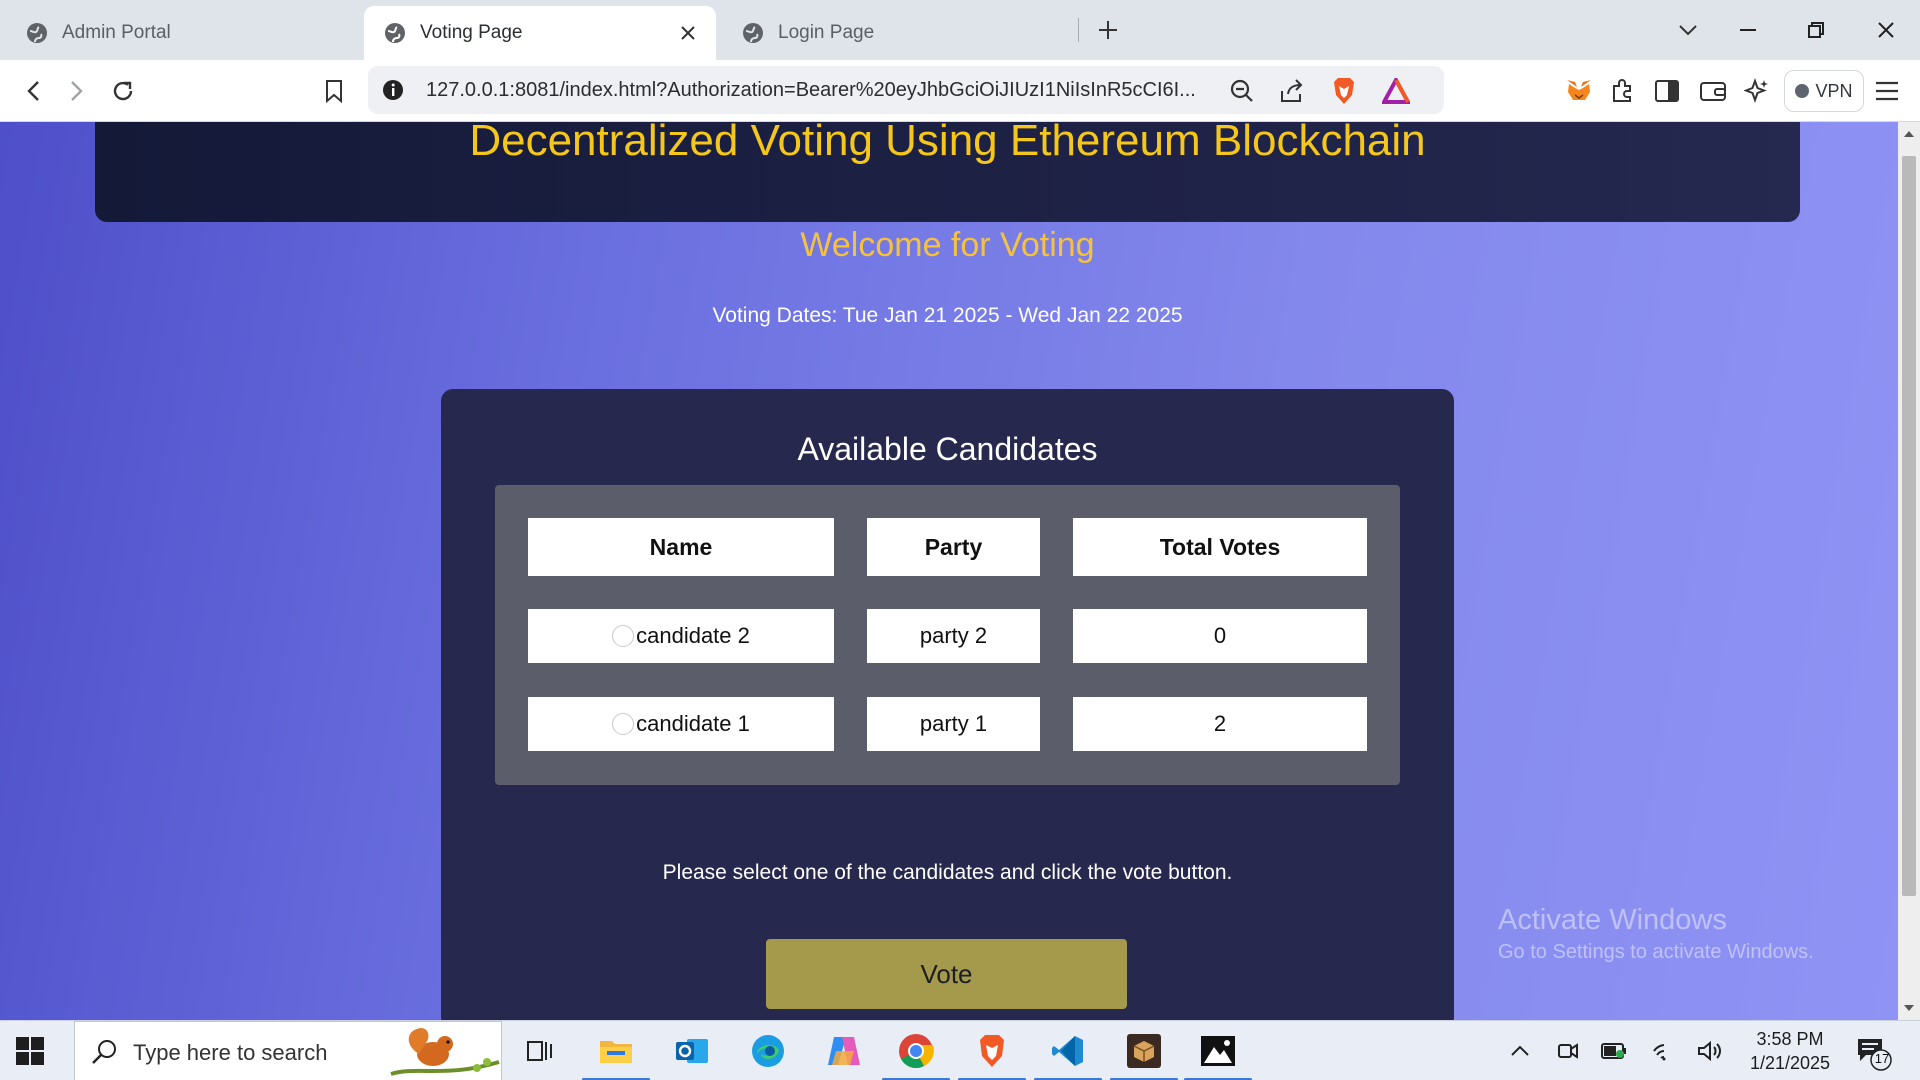  What do you see at coordinates (1612, 920) in the screenshot?
I see `watermark-title: Activate Windows` at bounding box center [1612, 920].